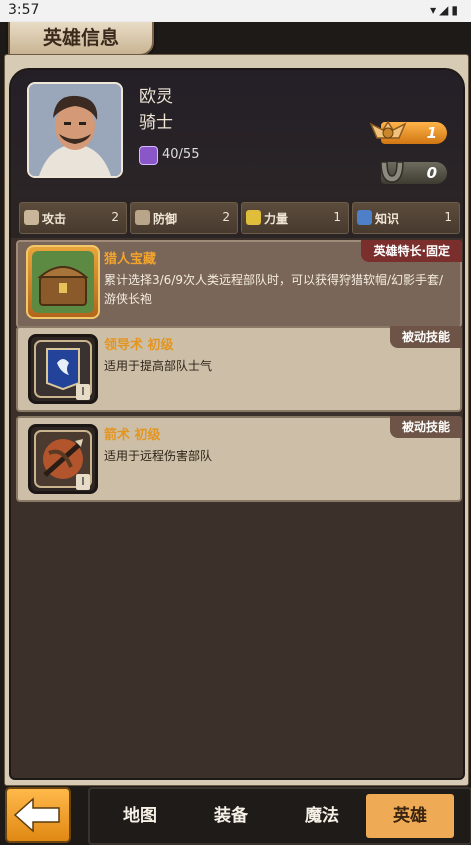  I want to click on stat-label: 知识, so click(387, 219).